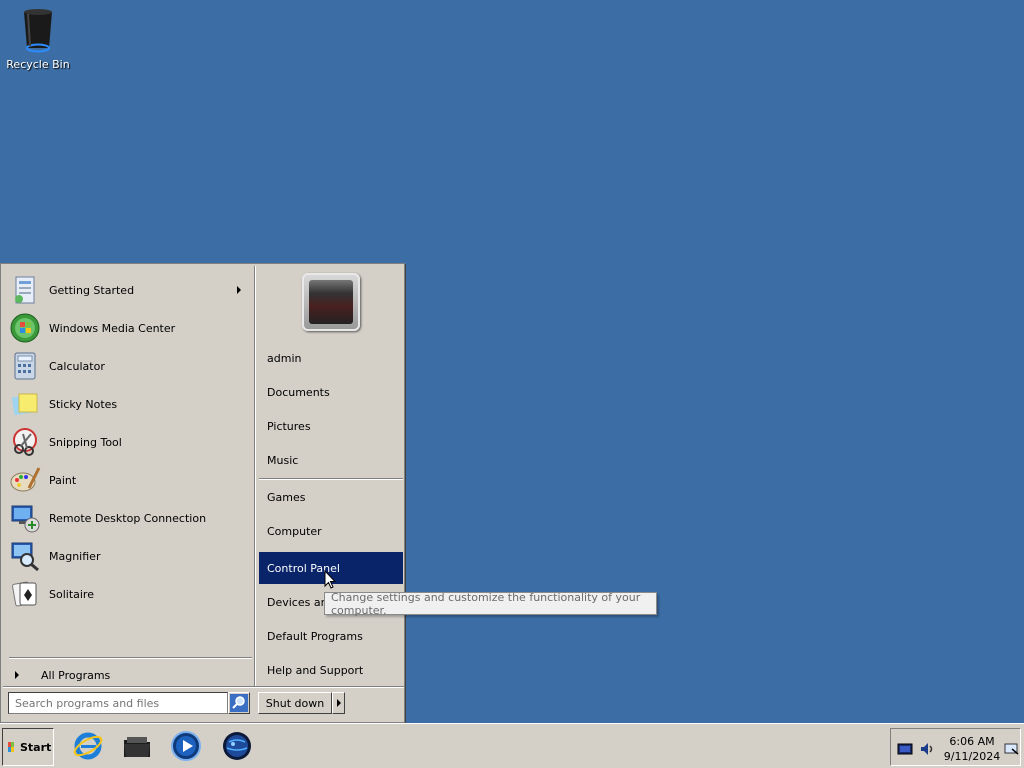 The image size is (1024, 768). I want to click on submenu-arrow-icon, so click(239, 290).